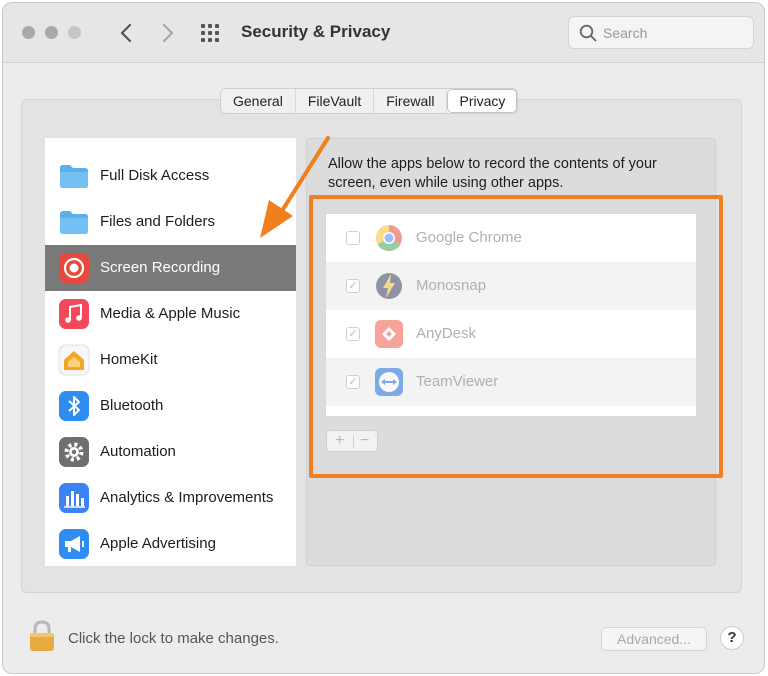  Describe the element at coordinates (74, 498) in the screenshot. I see `analytics-icon` at that location.